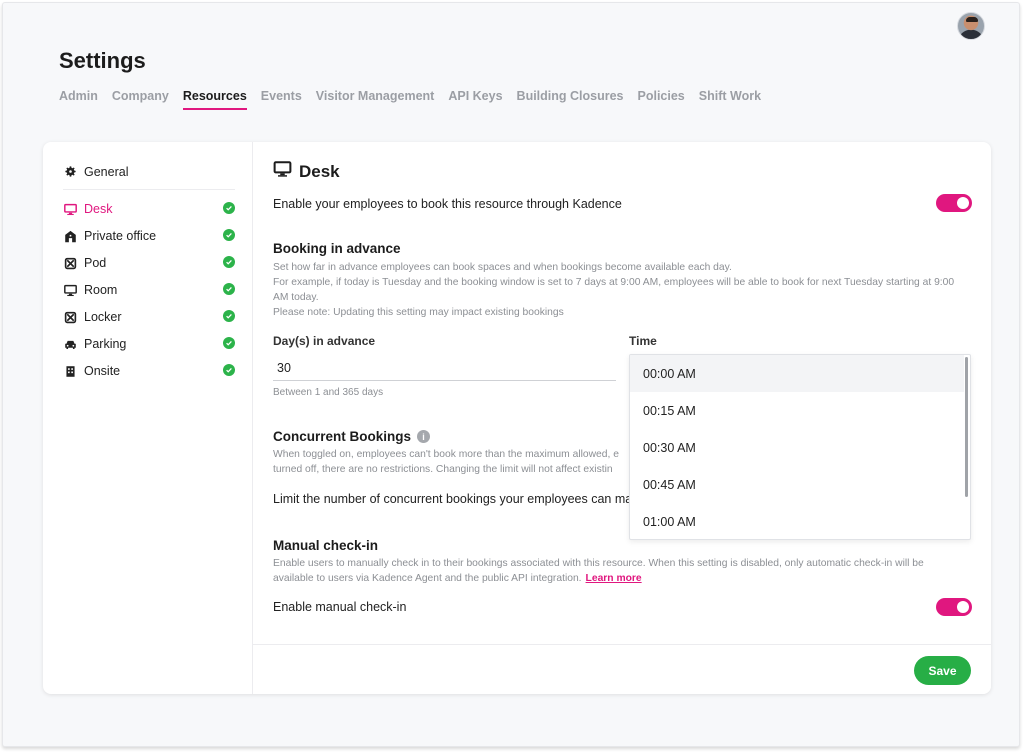  Describe the element at coordinates (149, 263) in the screenshot. I see `sidebar-item-pod: Pod` at that location.